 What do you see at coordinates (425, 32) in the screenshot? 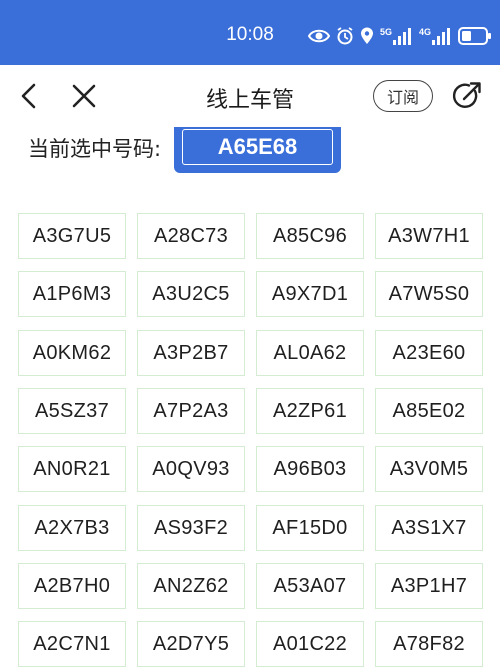
I see `4g-label: 4G` at bounding box center [425, 32].